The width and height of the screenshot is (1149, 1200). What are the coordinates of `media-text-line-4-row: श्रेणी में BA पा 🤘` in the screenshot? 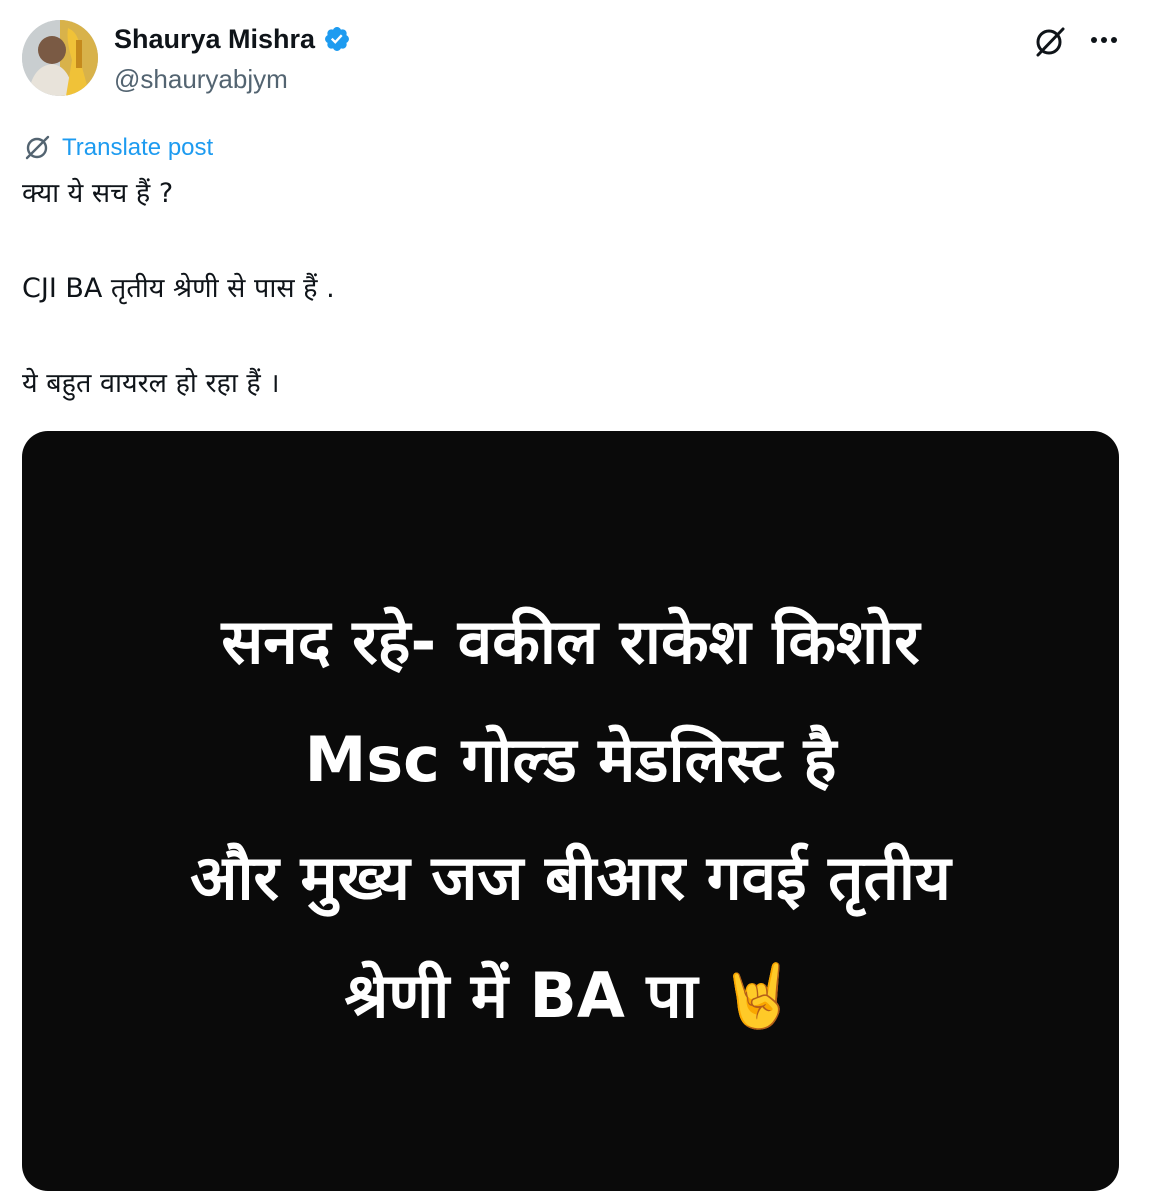 It's located at (570, 996).